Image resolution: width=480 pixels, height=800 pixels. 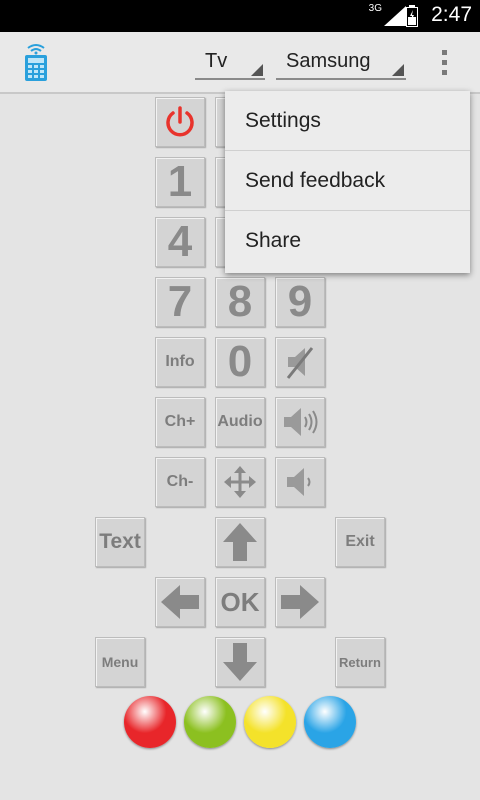 I want to click on down-button, so click(x=240, y=662).